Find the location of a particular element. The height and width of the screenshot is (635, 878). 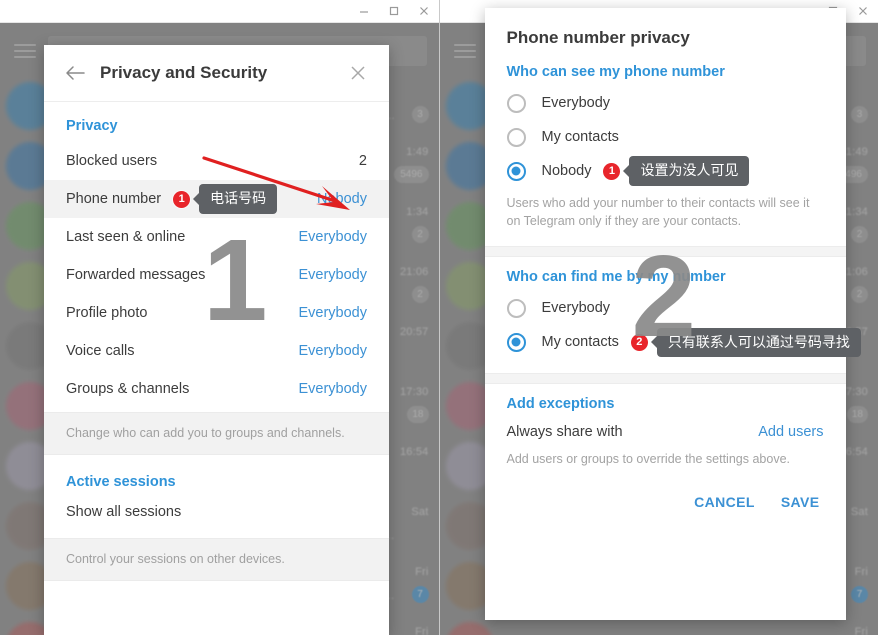

who-can-see-options: Everybody My contacts Nobody 1 设置为没人可见 is located at coordinates (665, 137).